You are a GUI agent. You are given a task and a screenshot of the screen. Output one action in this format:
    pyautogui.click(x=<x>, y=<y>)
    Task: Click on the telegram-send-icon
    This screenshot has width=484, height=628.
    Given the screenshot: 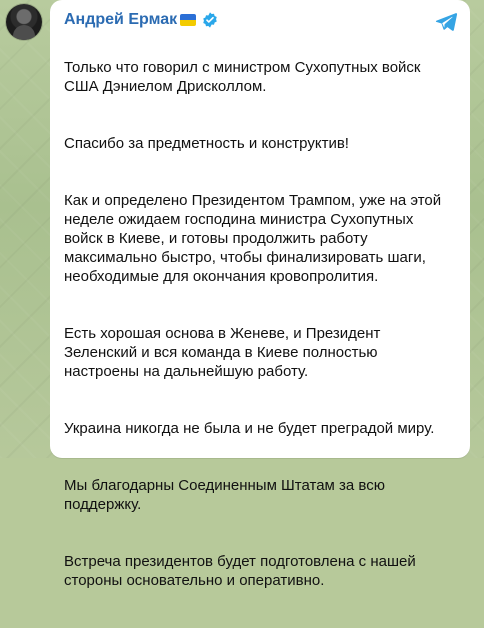 What is the action you would take?
    pyautogui.click(x=446, y=22)
    